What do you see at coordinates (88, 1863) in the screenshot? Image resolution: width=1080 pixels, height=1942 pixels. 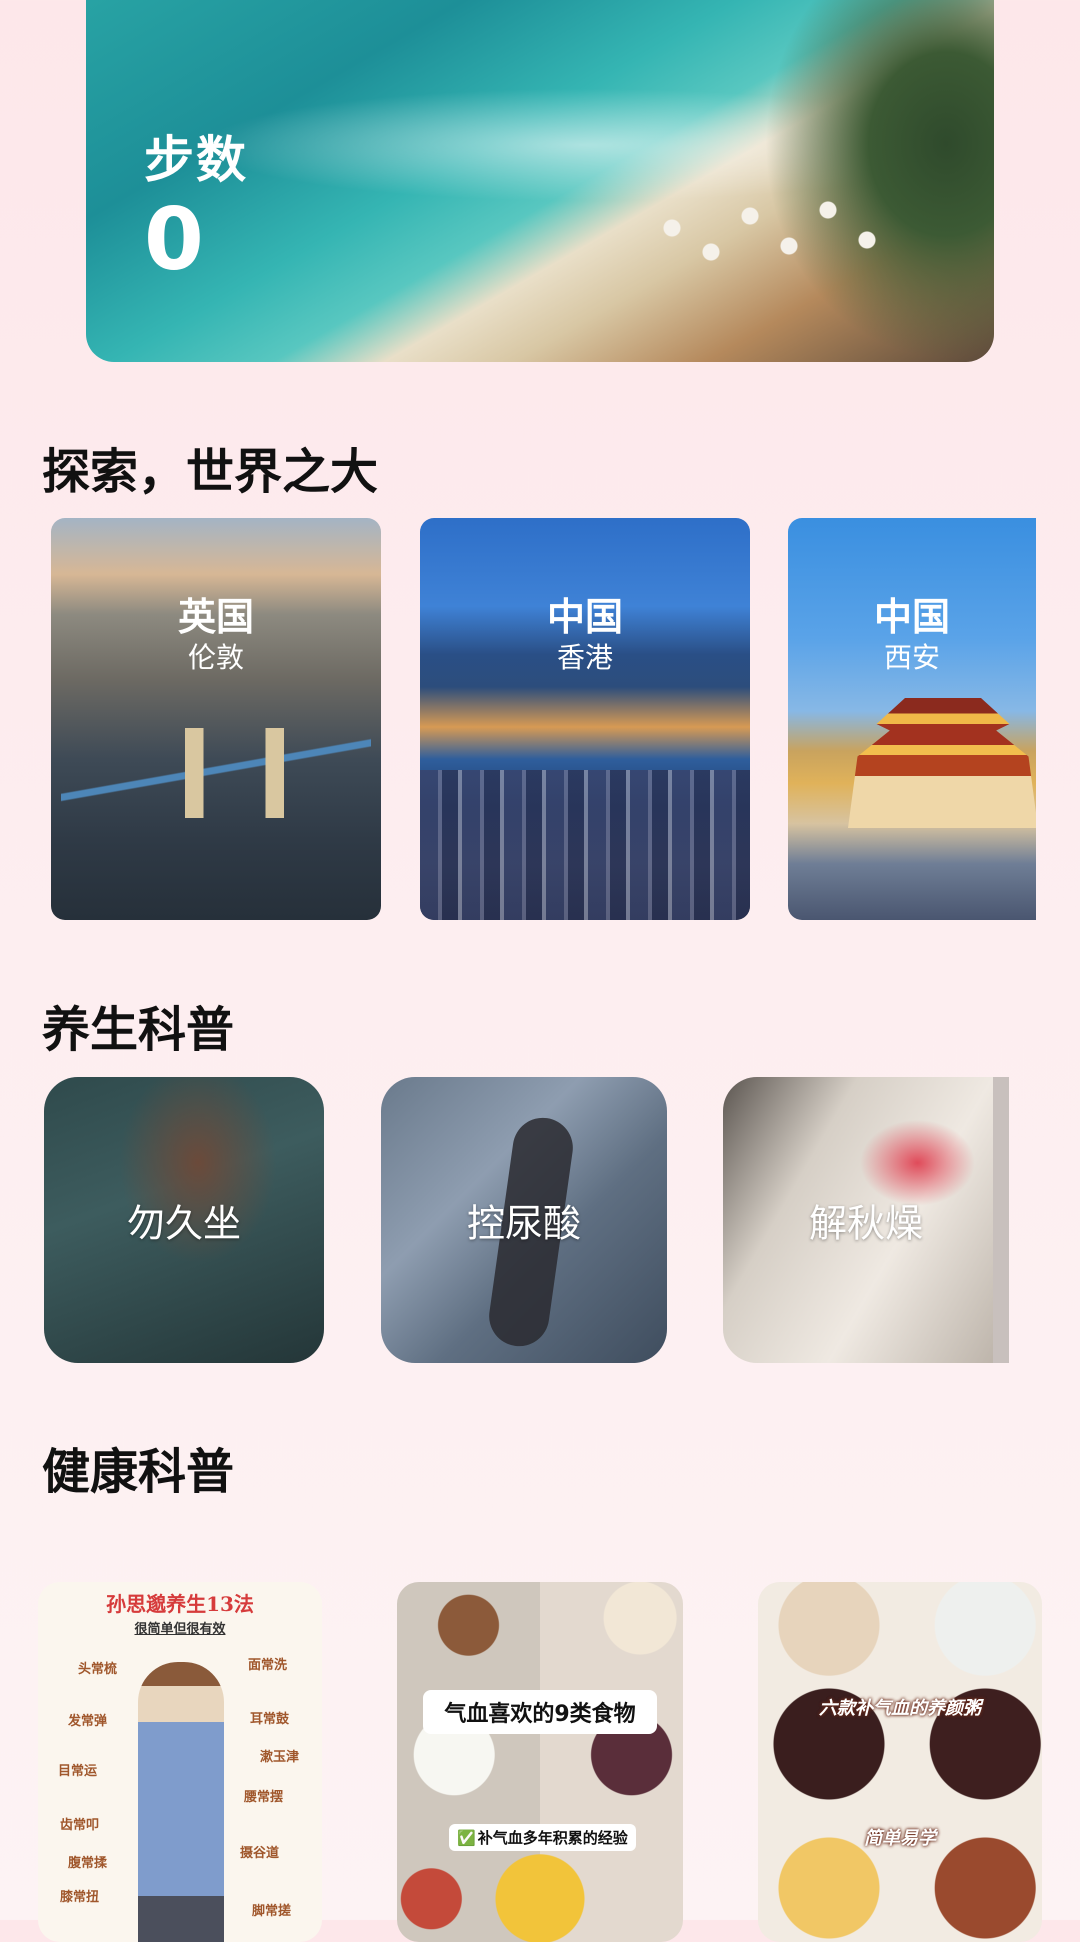 I see `method-term: 腹常揉` at bounding box center [88, 1863].